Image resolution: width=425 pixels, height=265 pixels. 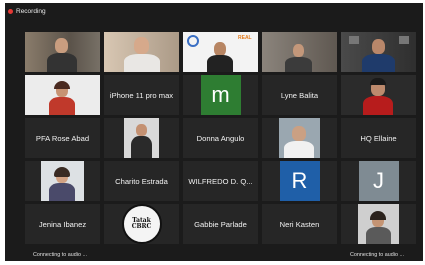 What do you see at coordinates (10, 11) in the screenshot?
I see `record-icon` at bounding box center [10, 11].